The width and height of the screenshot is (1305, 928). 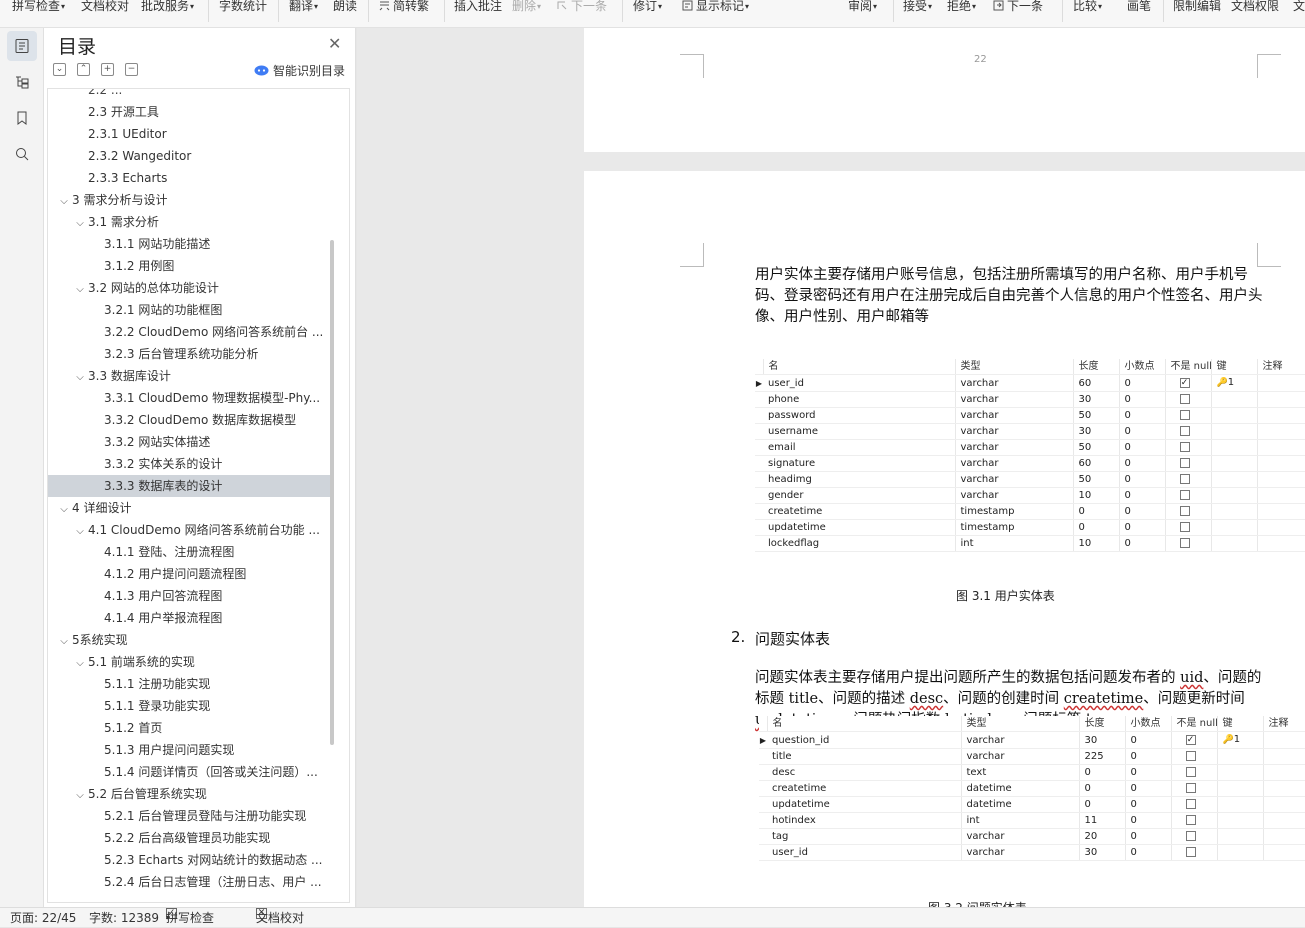 I want to click on spell-flagged-word: createtime, so click(x=1103, y=699).